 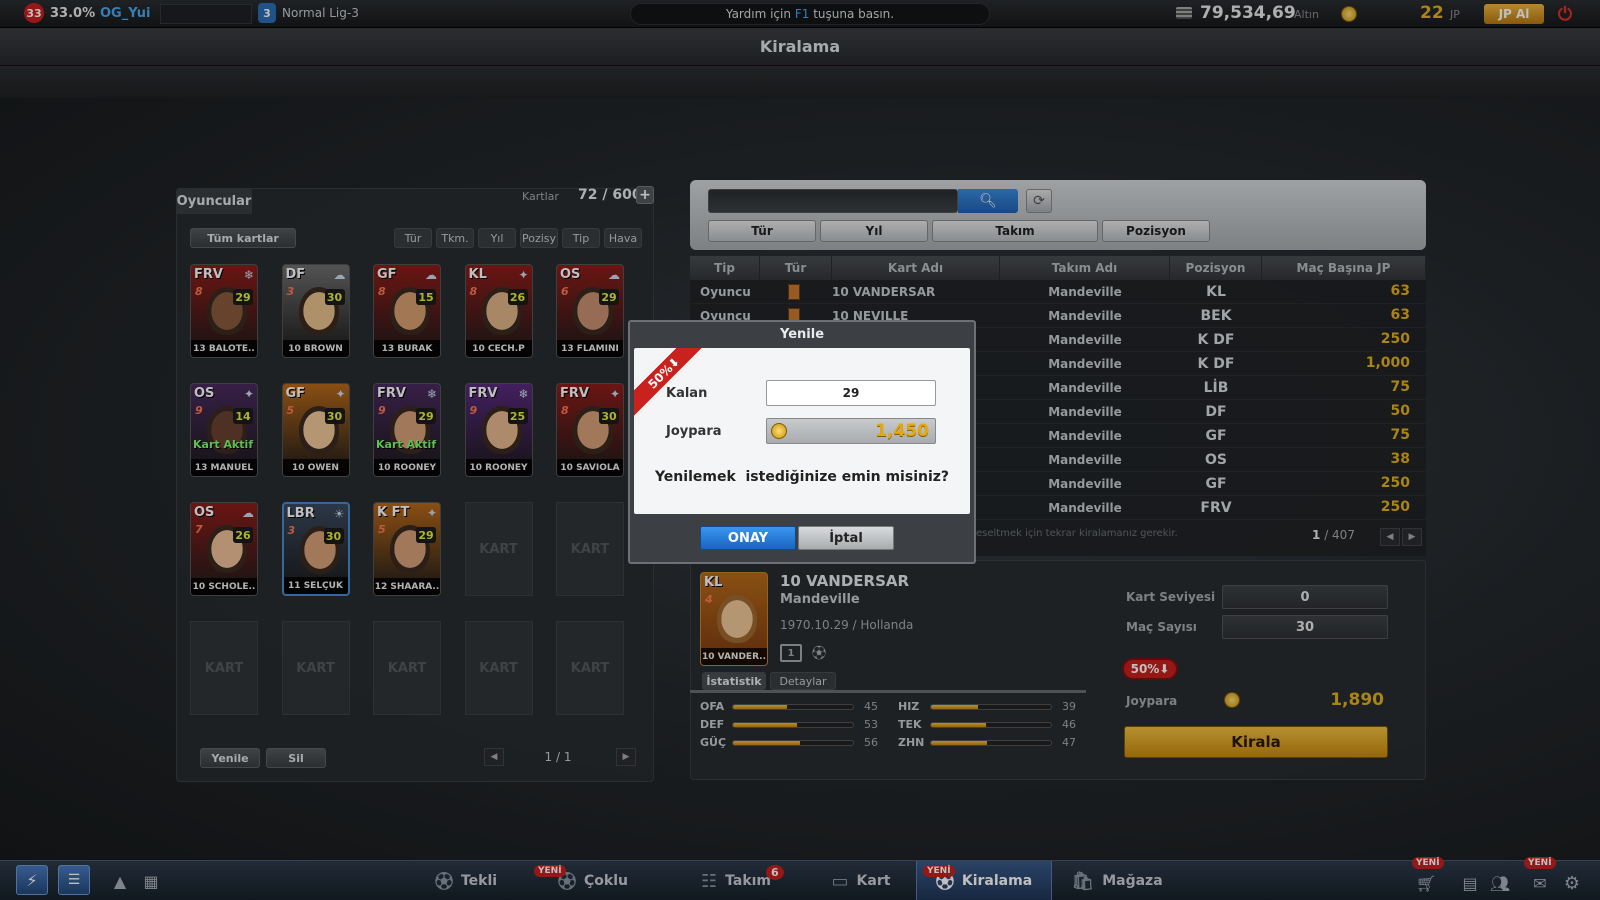 What do you see at coordinates (902, 431) in the screenshot?
I see `dialog-joypara: 1,450` at bounding box center [902, 431].